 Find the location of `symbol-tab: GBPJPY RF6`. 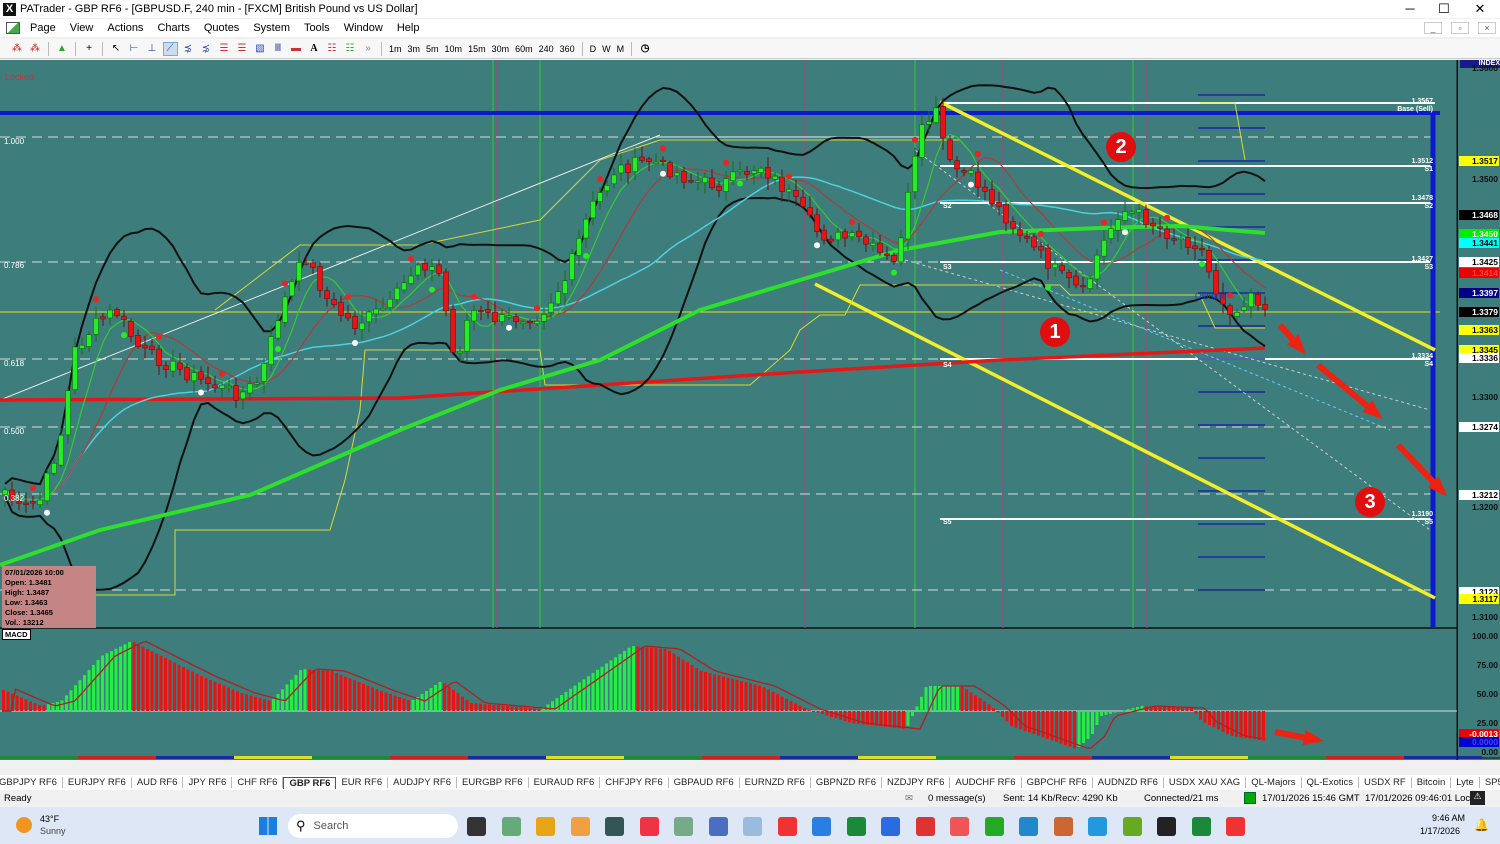

symbol-tab: GBPJPY RF6 is located at coordinates (31, 782).